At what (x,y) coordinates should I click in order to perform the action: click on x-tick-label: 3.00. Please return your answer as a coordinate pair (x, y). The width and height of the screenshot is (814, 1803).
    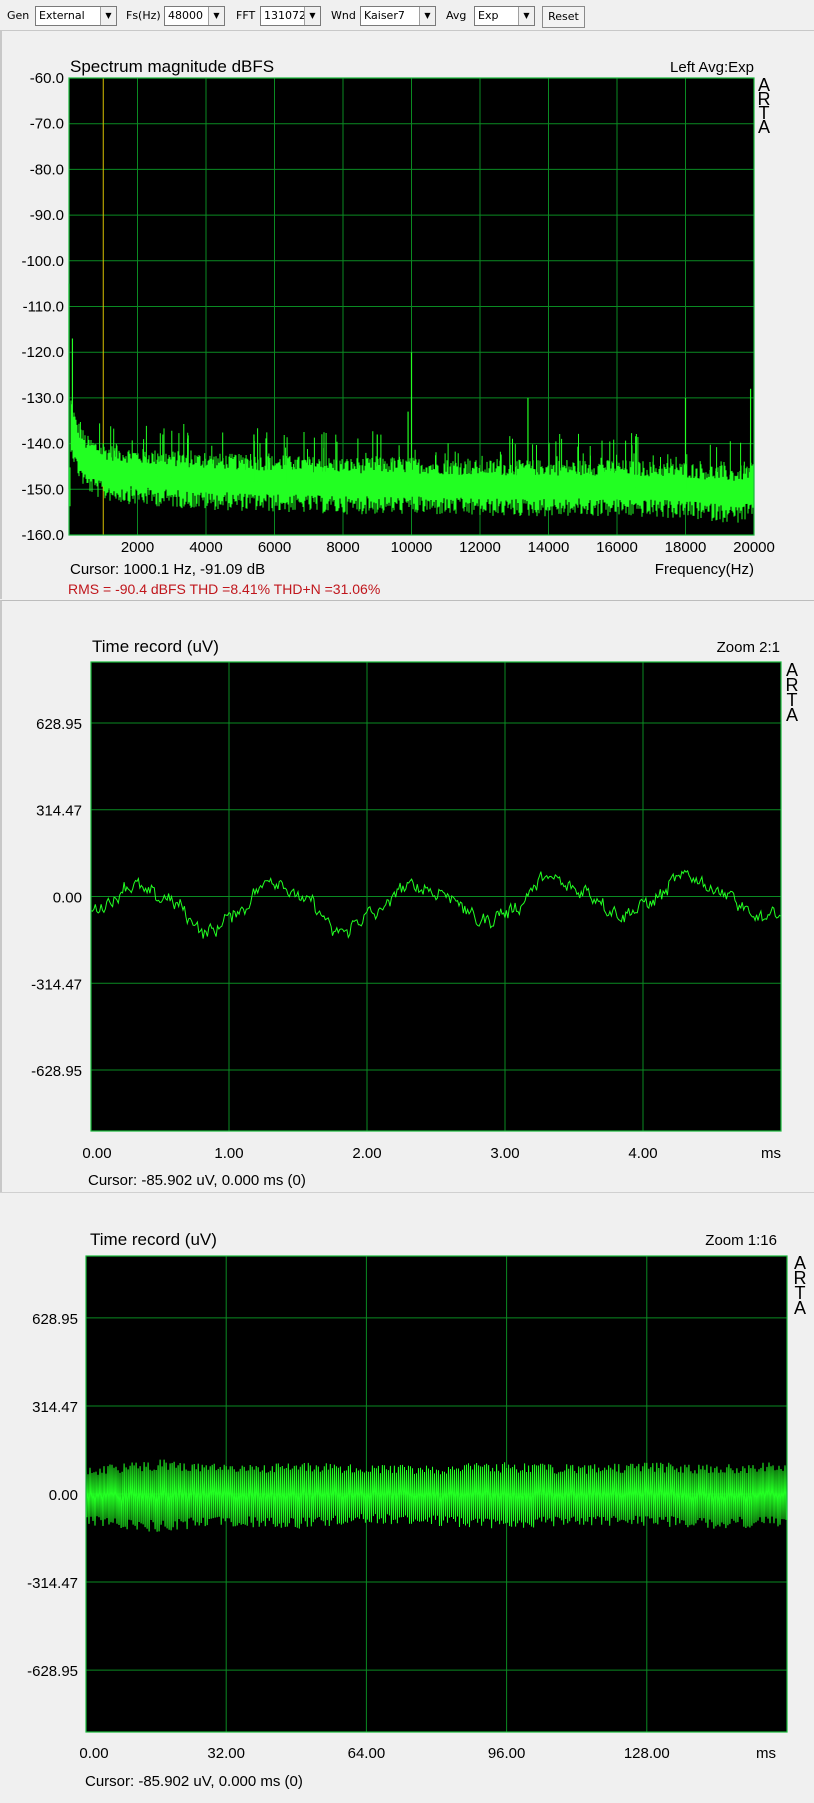
    Looking at the image, I should click on (504, 1153).